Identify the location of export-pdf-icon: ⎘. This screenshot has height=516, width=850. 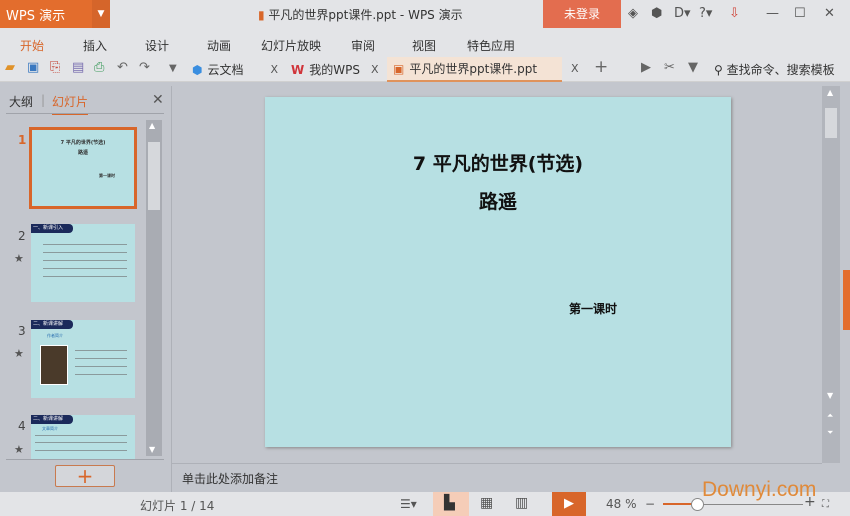
(55, 67).